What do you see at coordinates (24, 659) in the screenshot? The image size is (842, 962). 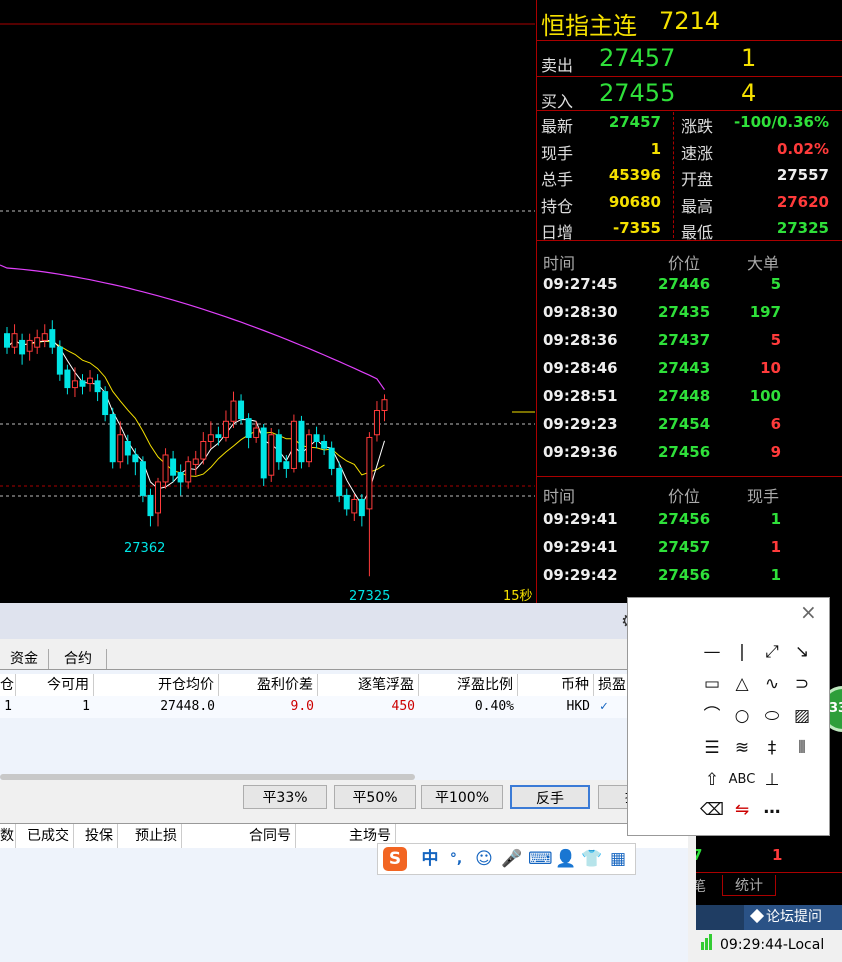 I see `tab-funds: 资金` at bounding box center [24, 659].